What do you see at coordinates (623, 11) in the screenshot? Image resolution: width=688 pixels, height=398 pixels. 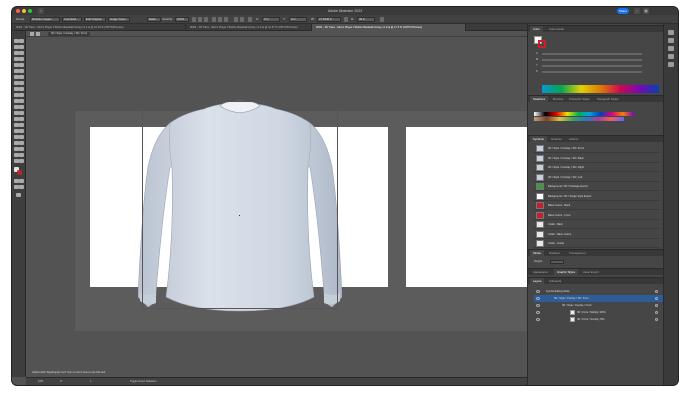 I see `share-button: Share` at bounding box center [623, 11].